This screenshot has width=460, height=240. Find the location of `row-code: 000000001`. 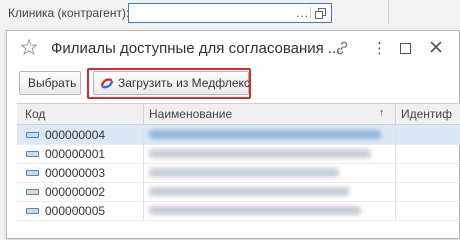

row-code: 000000001 is located at coordinates (75, 154).